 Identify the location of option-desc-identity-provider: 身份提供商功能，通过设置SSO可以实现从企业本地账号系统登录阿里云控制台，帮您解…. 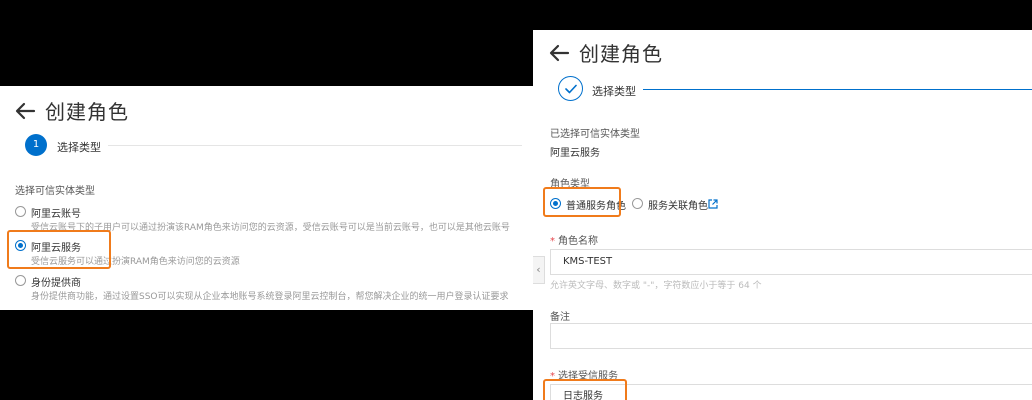
(270, 297).